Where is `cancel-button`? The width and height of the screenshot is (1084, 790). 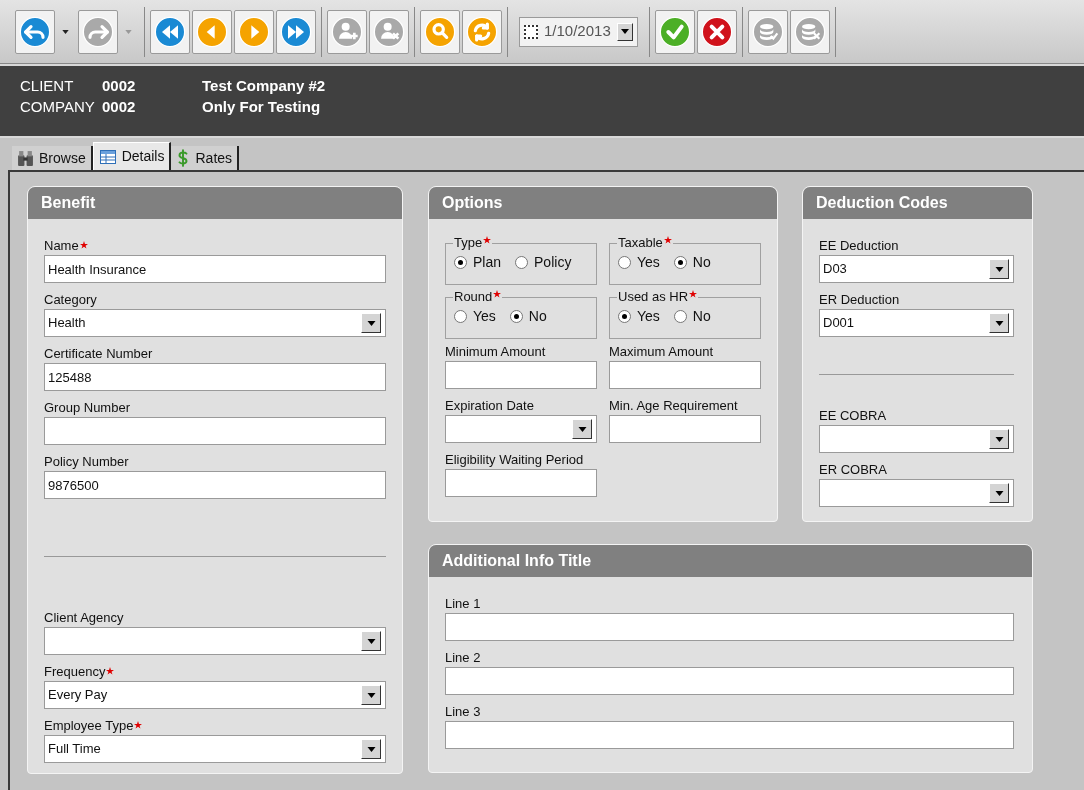
cancel-button is located at coordinates (716, 31).